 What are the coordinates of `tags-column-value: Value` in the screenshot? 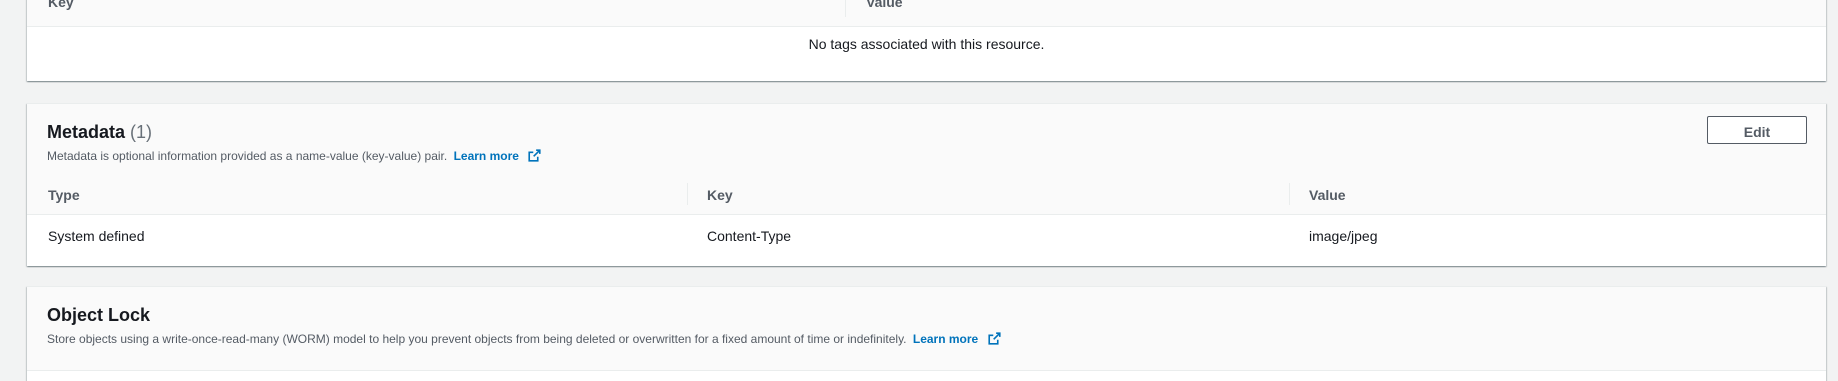 It's located at (884, 5).